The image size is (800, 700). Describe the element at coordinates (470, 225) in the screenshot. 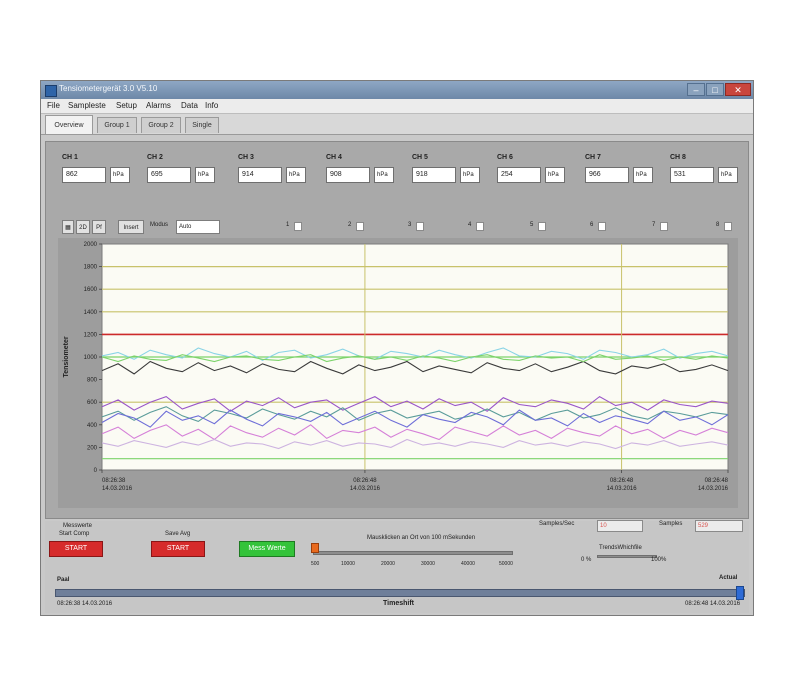

I see `series-number: 4` at that location.